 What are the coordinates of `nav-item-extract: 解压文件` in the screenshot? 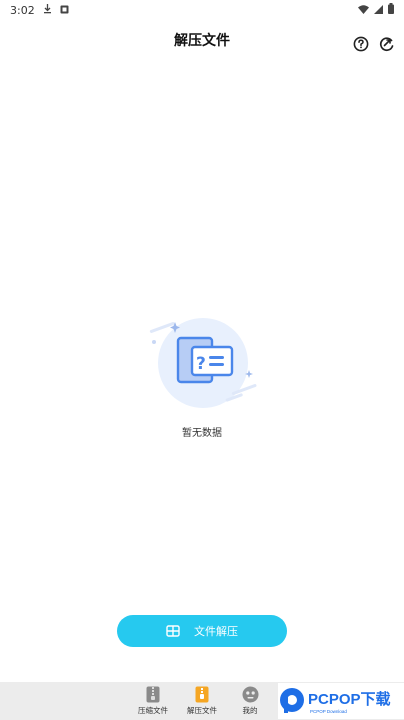 It's located at (202, 702).